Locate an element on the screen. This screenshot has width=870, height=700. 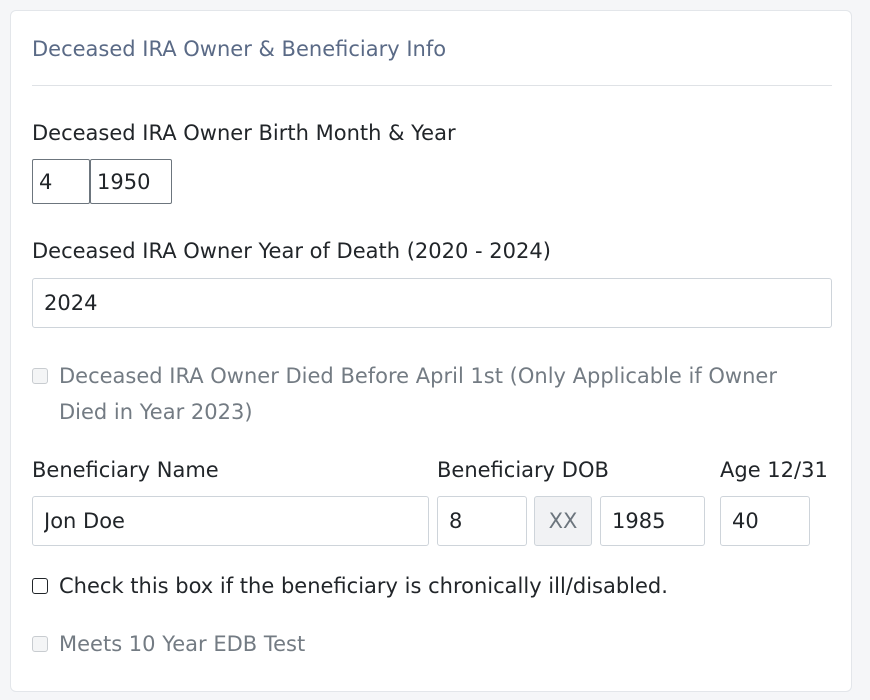
beneficiary-name-label: Beneficiary Name is located at coordinates (125, 470).